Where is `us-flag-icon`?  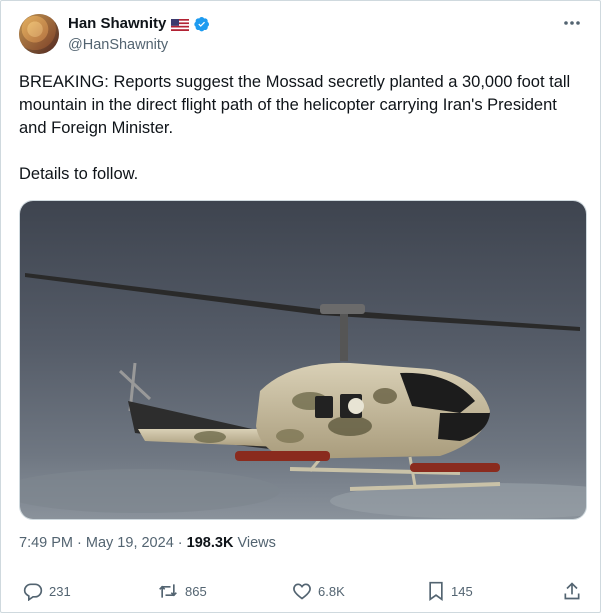
us-flag-icon is located at coordinates (180, 24).